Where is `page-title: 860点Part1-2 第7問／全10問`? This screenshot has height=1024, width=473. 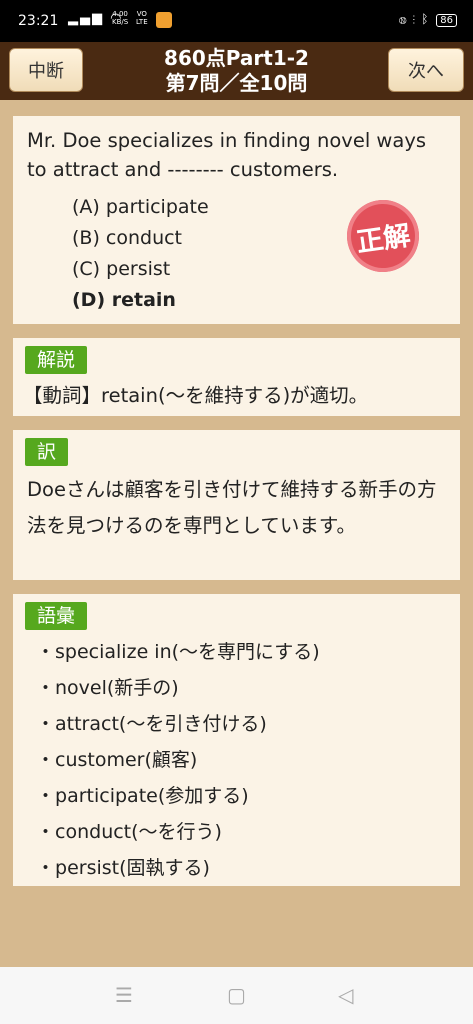
page-title: 860点Part1-2 第7問／全10問 is located at coordinates (236, 71).